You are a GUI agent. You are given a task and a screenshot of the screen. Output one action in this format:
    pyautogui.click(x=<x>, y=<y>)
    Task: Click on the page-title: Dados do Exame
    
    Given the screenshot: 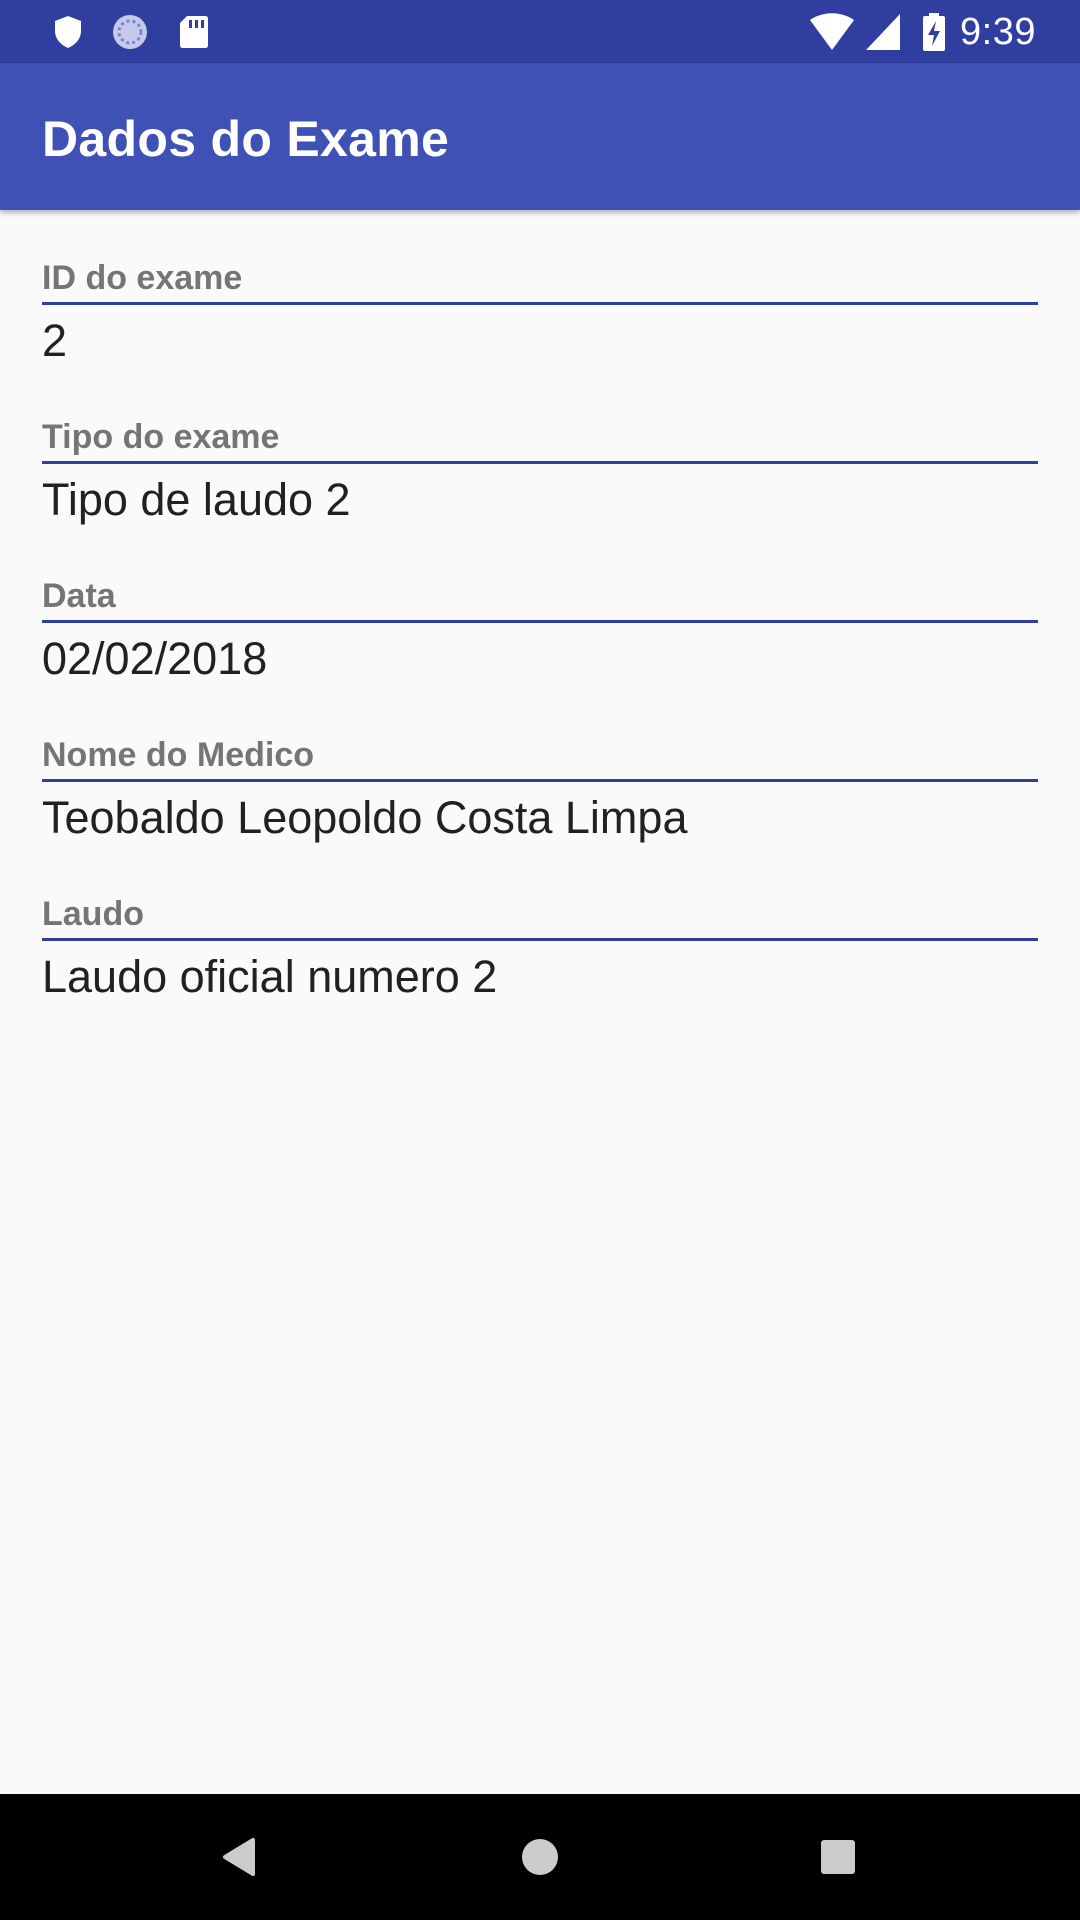 What is the action you would take?
    pyautogui.click(x=246, y=139)
    